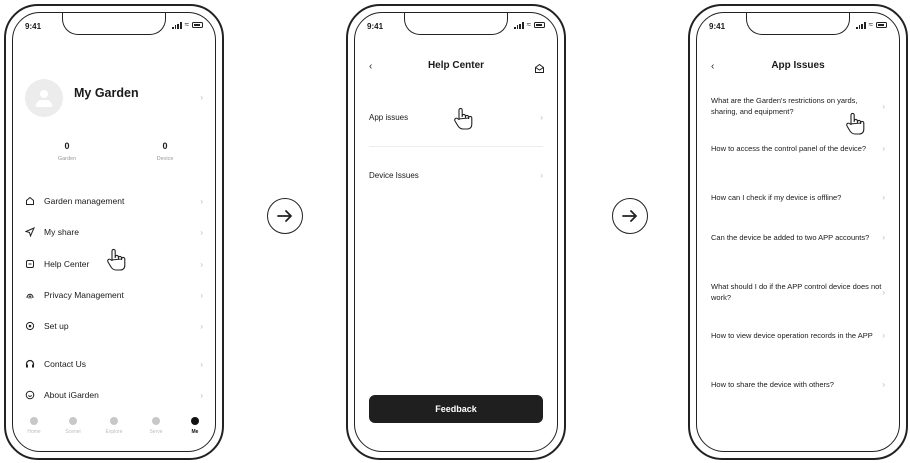 The height and width of the screenshot is (463, 910). What do you see at coordinates (30, 395) in the screenshot?
I see `info-icon` at bounding box center [30, 395].